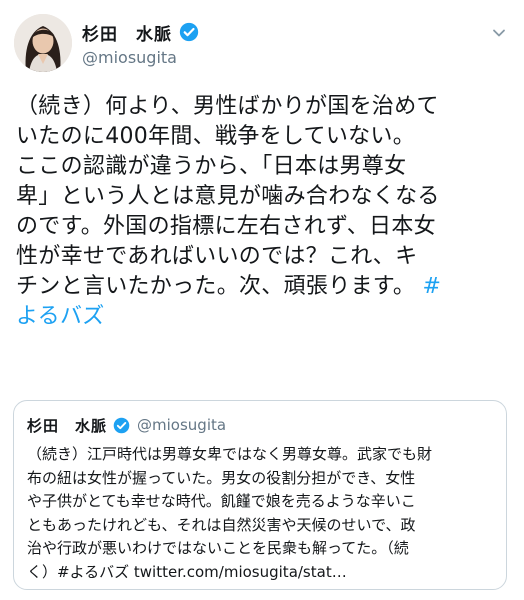  Describe the element at coordinates (216, 286) in the screenshot. I see `tweet-line: チンと言いたかった。次、頑張ります。` at that location.